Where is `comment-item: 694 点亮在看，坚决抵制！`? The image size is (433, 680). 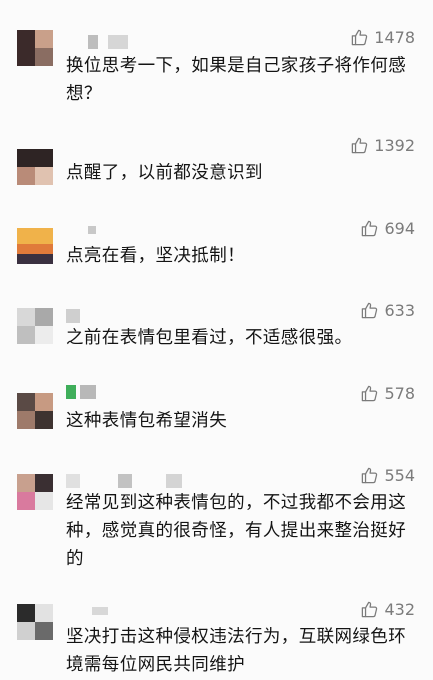
comment-item: 694 点亮在看，坚决抵制！ is located at coordinates (216, 255).